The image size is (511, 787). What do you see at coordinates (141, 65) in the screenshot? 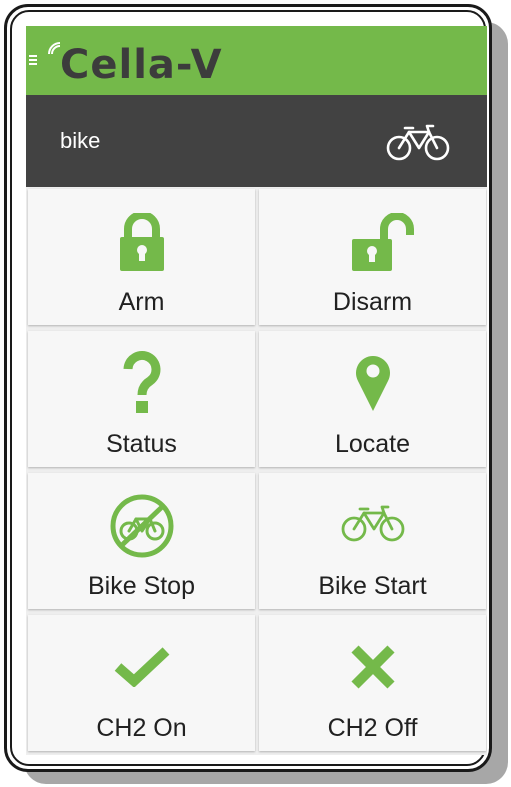
I see `brand-name: Cella-V` at bounding box center [141, 65].